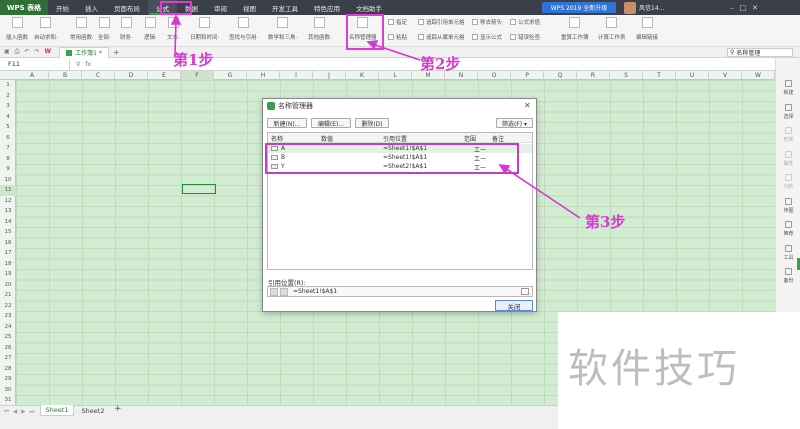  Describe the element at coordinates (396, 52) in the screenshot. I see `arrow-step2` at that location.